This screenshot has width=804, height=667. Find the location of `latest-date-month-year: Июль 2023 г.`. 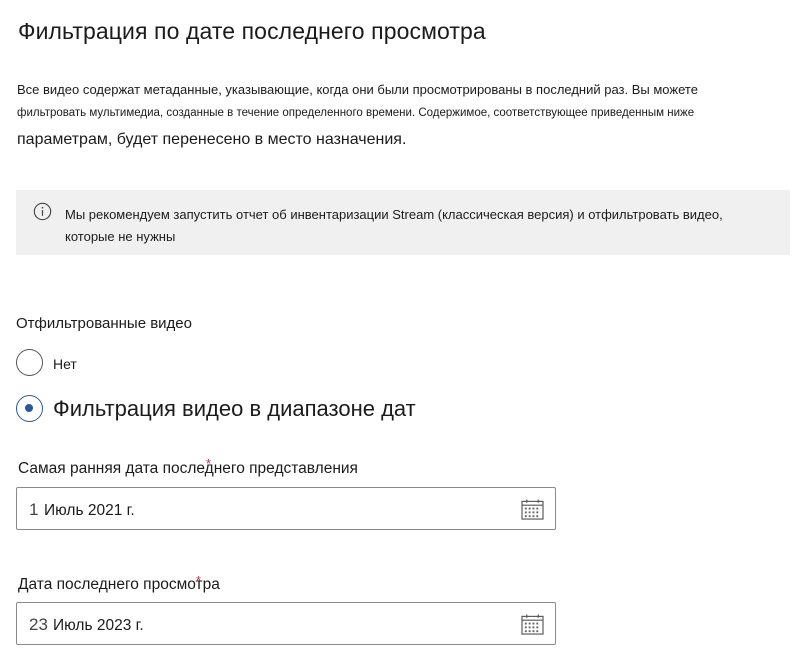

latest-date-month-year: Июль 2023 г. is located at coordinates (98, 625).